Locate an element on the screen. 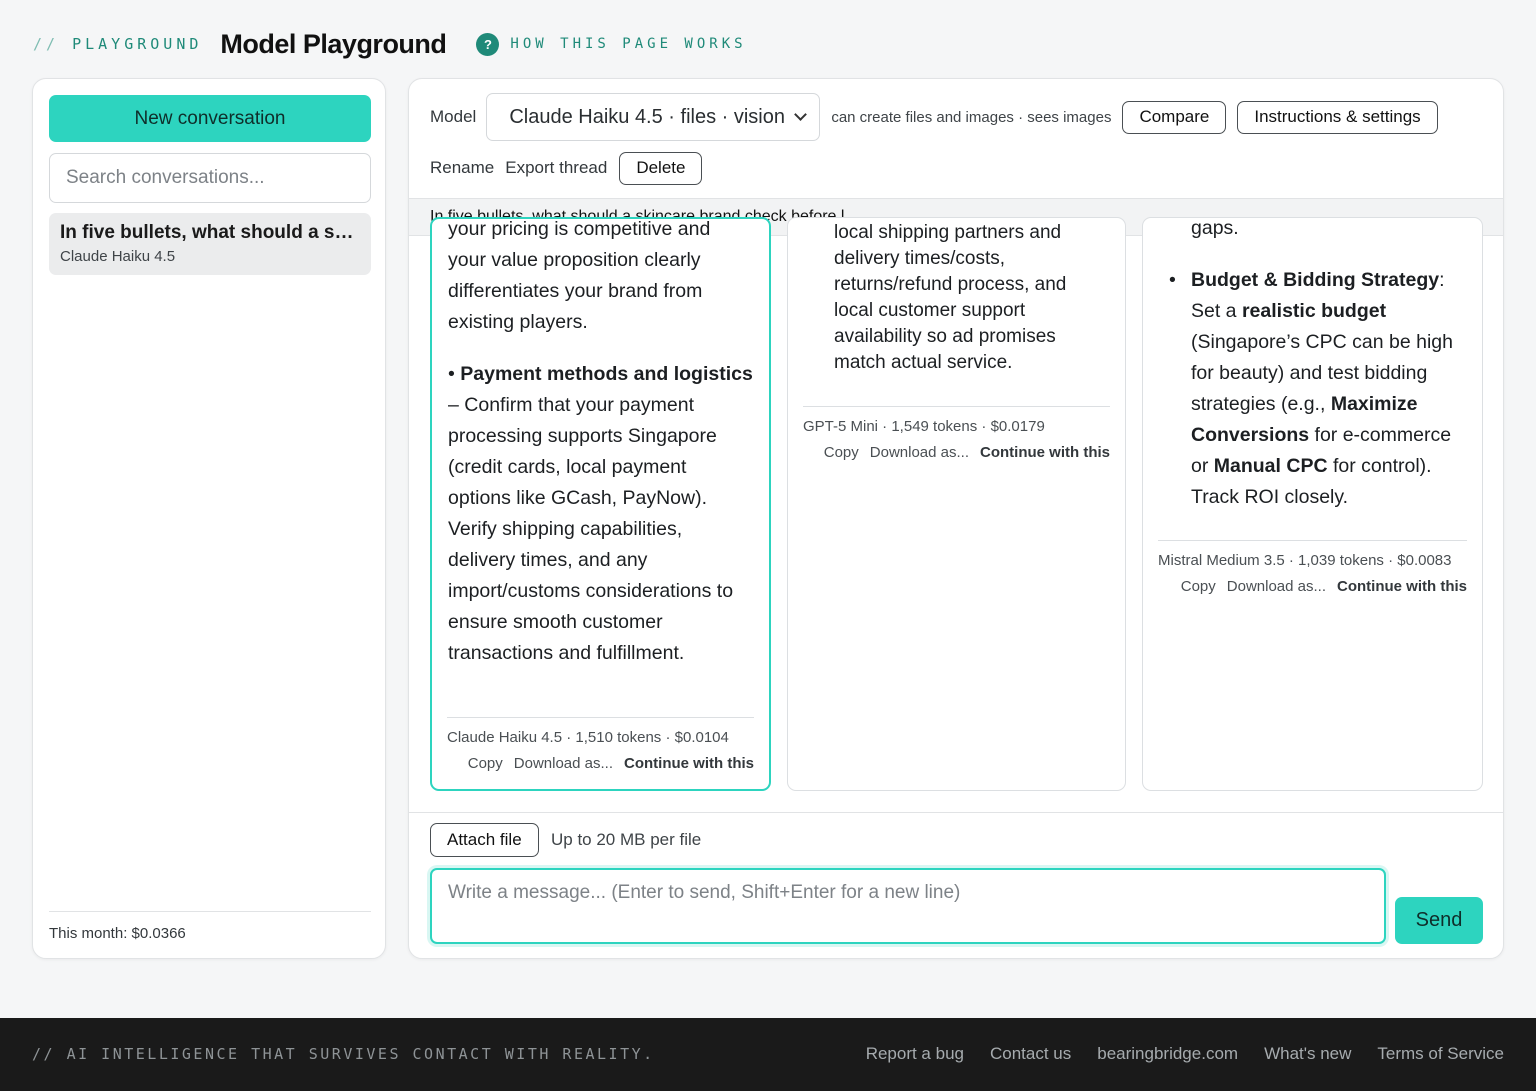 This screenshot has height=1091, width=1536. send-button: Send is located at coordinates (1439, 920).